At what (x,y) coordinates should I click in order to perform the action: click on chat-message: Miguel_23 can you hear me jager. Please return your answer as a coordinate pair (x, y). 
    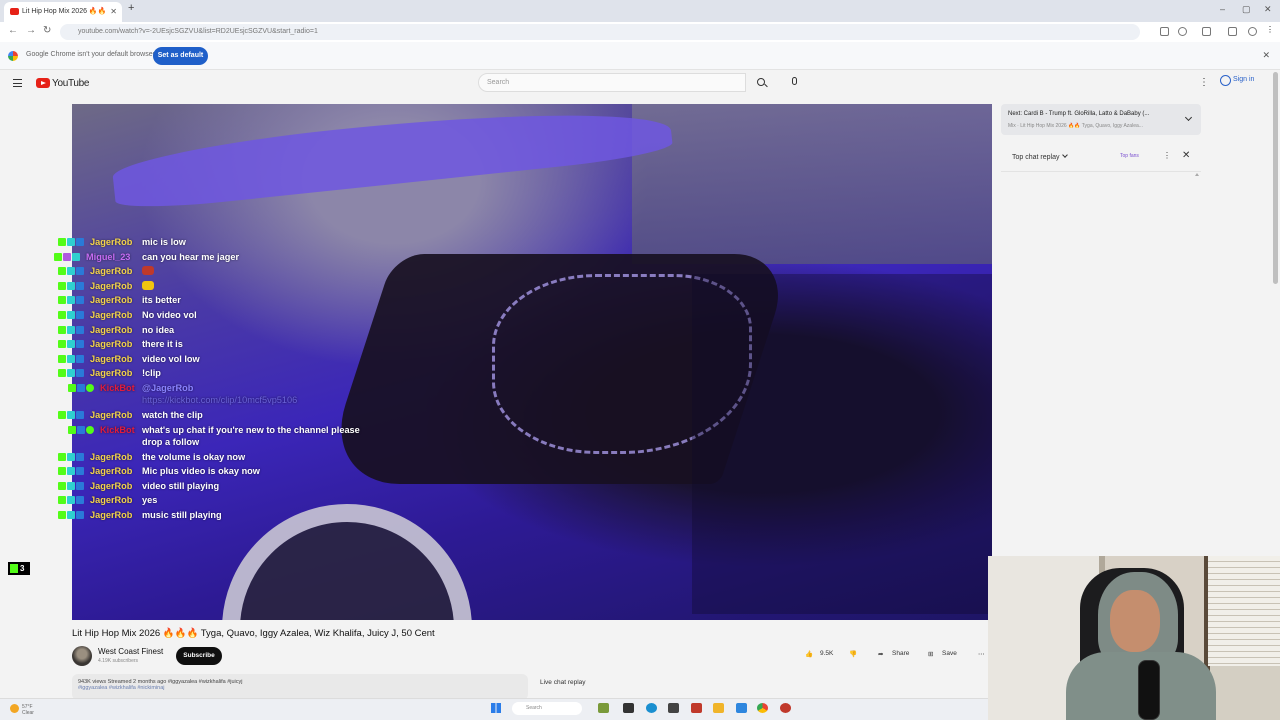
    Looking at the image, I should click on (230, 258).